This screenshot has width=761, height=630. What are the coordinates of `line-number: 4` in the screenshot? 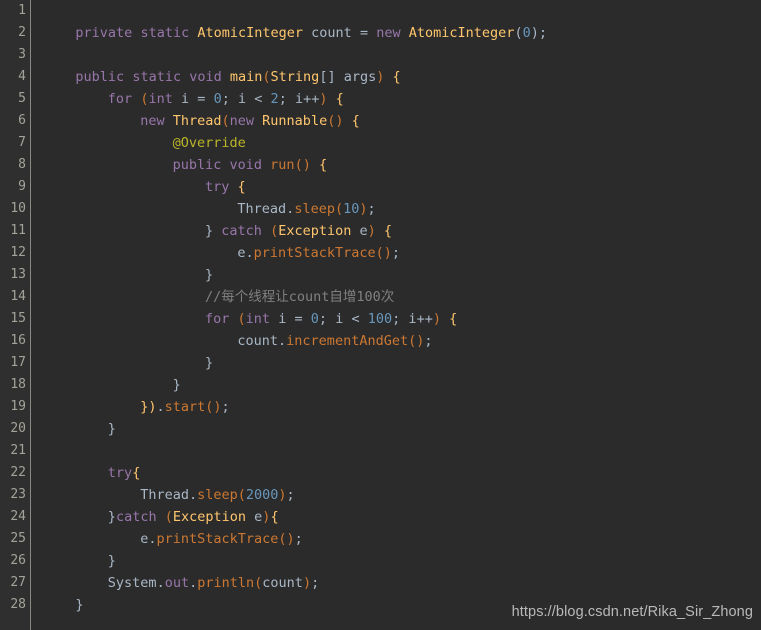 It's located at (22, 76).